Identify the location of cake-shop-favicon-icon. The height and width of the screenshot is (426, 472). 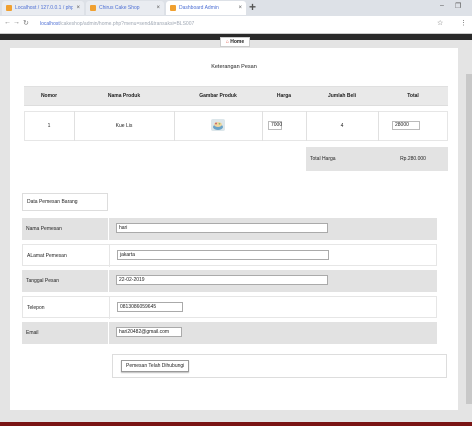
(93, 8).